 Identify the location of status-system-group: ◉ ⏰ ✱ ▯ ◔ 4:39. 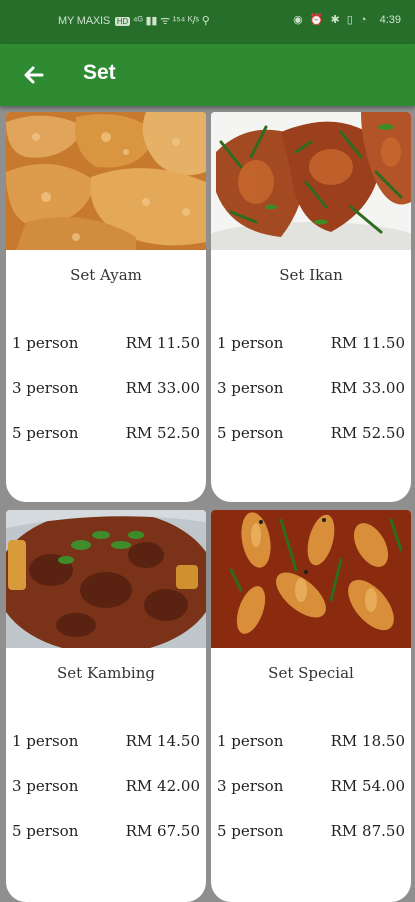
(347, 19).